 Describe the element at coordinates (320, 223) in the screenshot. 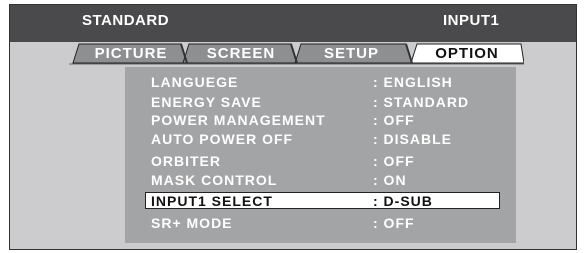

I see `menu-item-sr-mode: SR+ MODE : OFF` at that location.